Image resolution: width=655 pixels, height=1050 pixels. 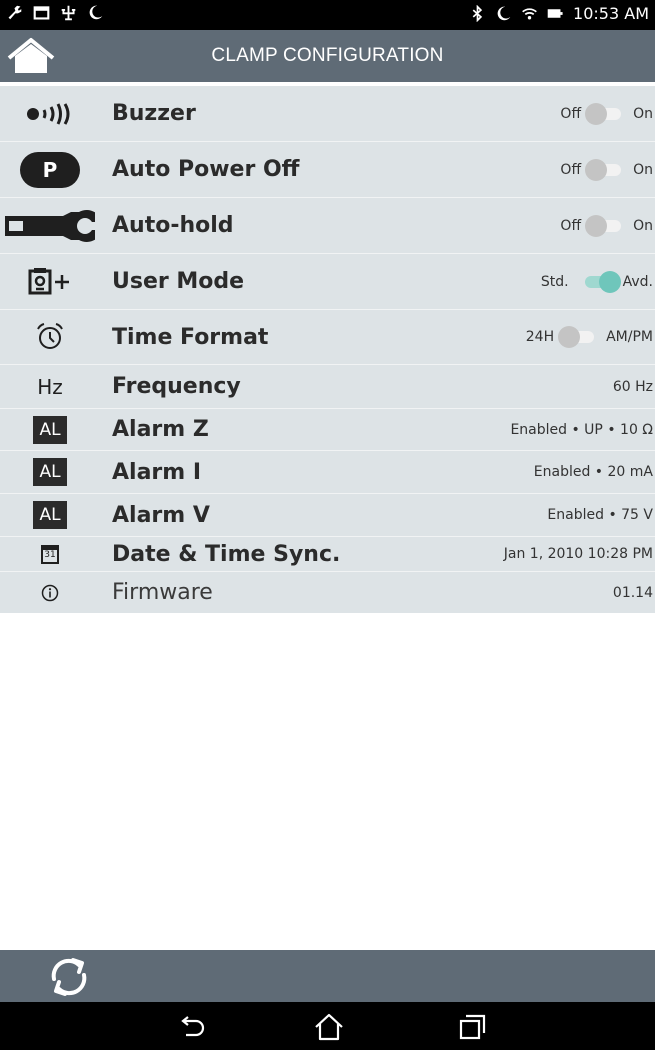 I want to click on buzzer-icon, so click(x=48, y=113).